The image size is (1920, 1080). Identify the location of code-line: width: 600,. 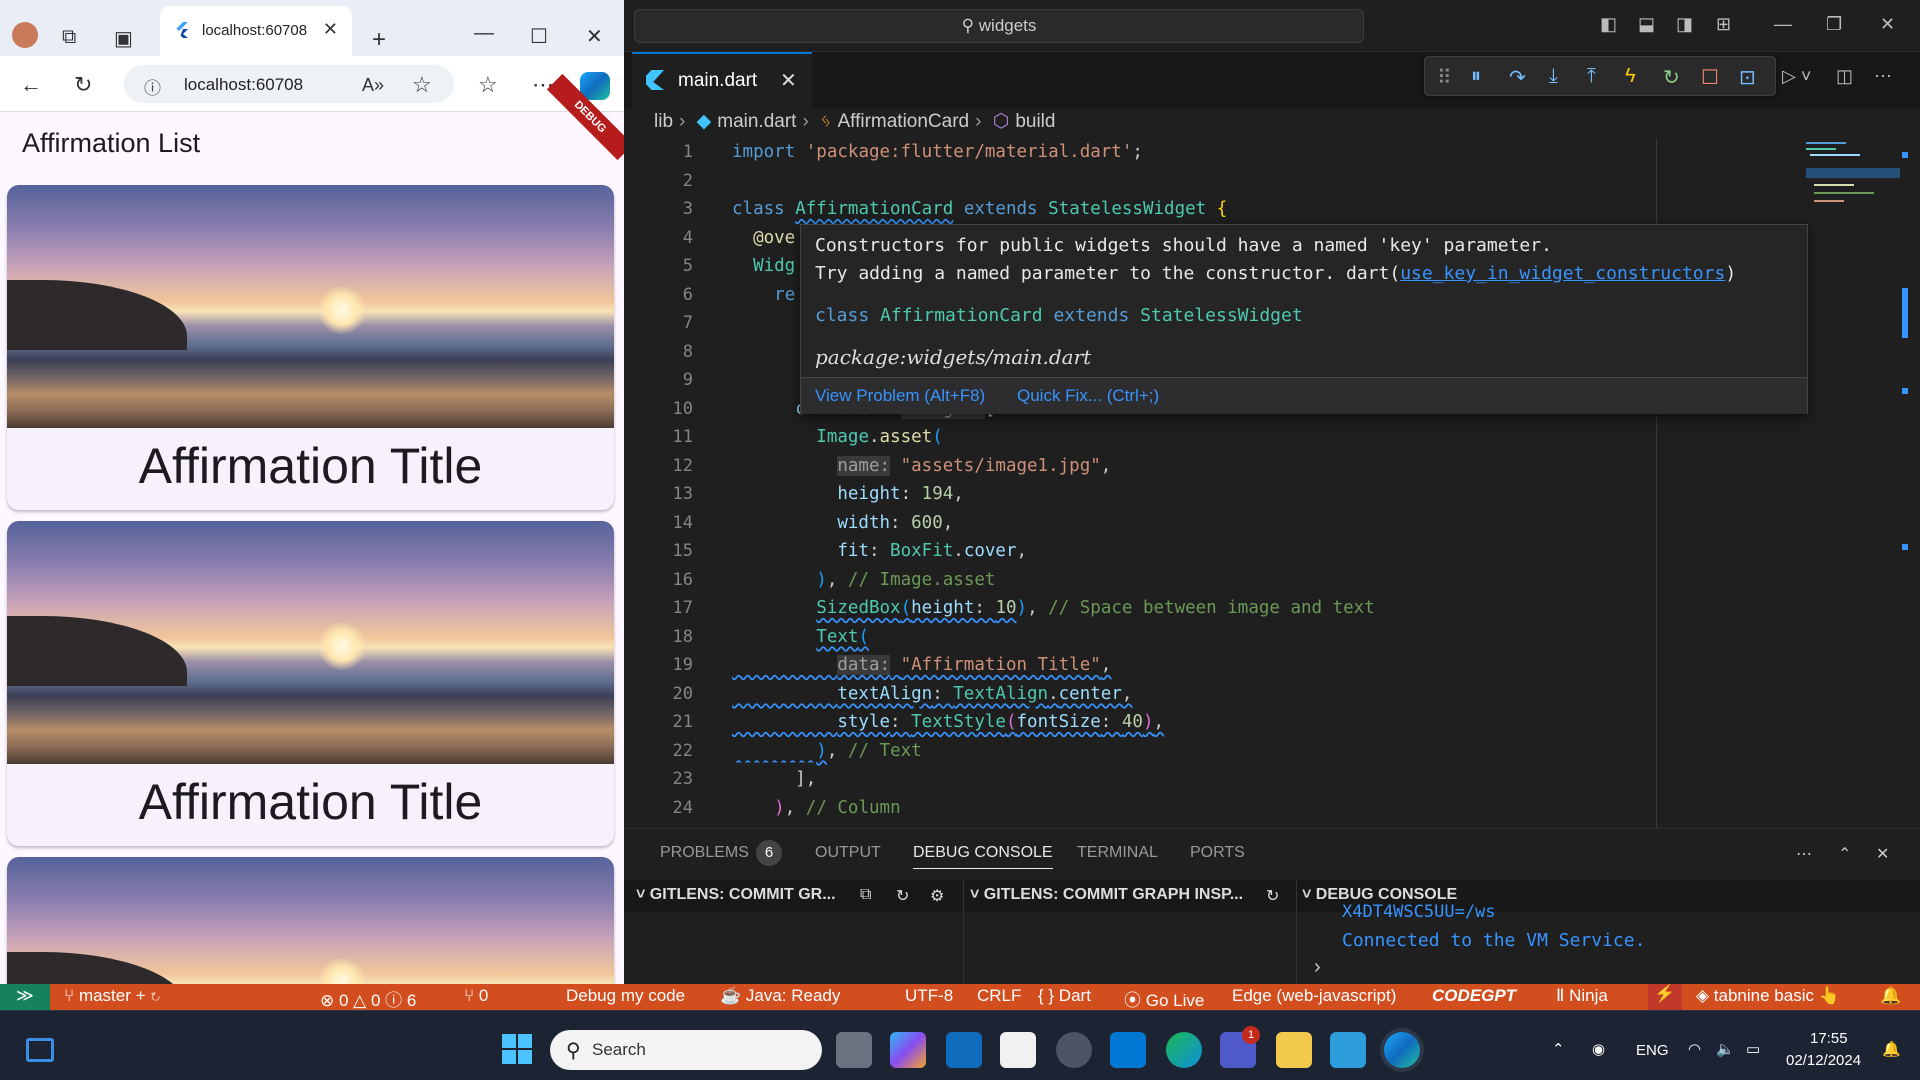
(842, 523).